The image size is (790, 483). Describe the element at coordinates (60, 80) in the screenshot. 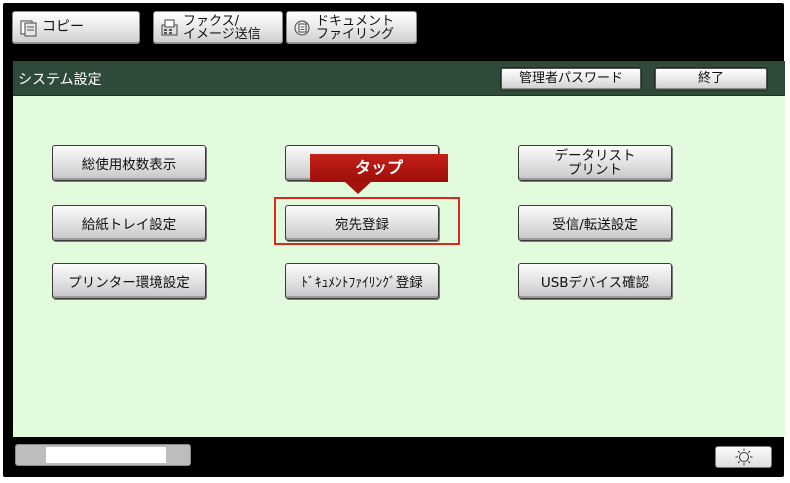

I see `page-title: システム設定` at that location.